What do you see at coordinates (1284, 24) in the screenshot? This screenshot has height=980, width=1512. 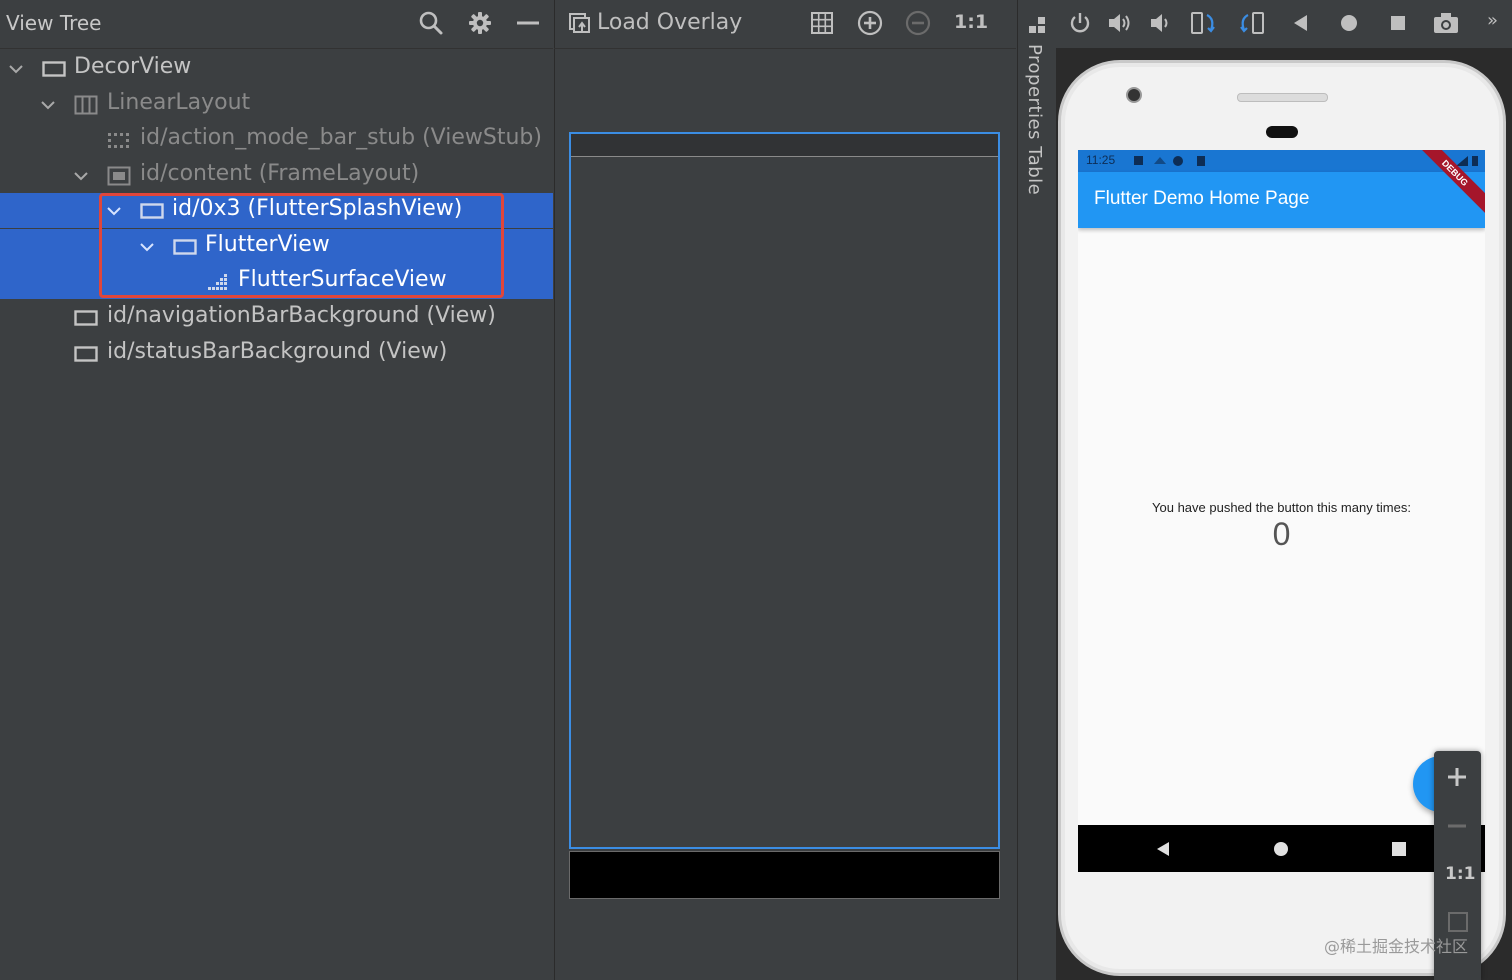 I see `emulator-toolbar: »` at bounding box center [1284, 24].